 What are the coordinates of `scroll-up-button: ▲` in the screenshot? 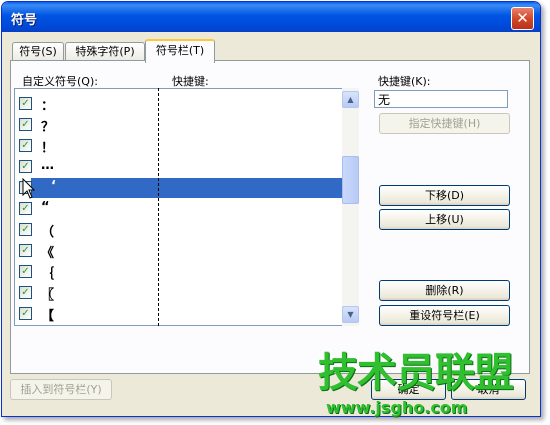 It's located at (350, 99).